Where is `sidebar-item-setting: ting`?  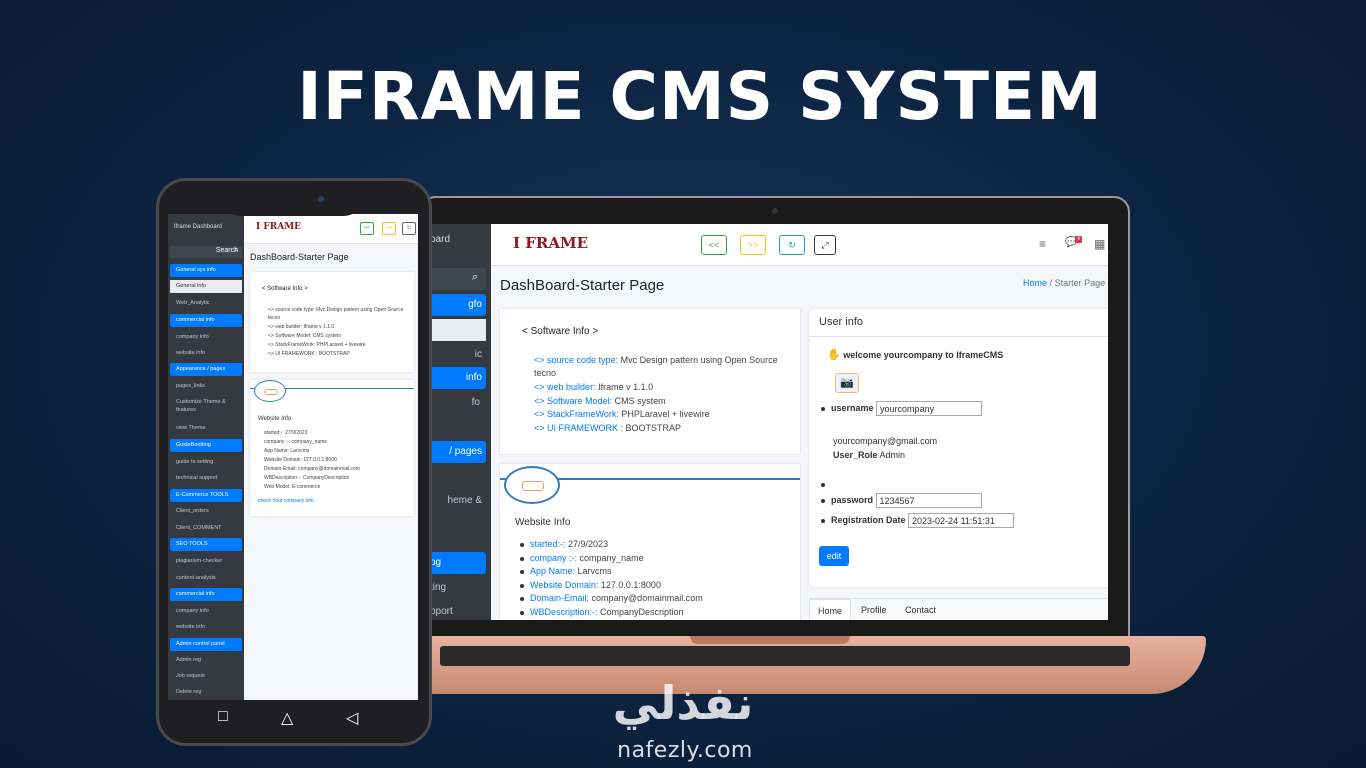 sidebar-item-setting: ting is located at coordinates (458, 588).